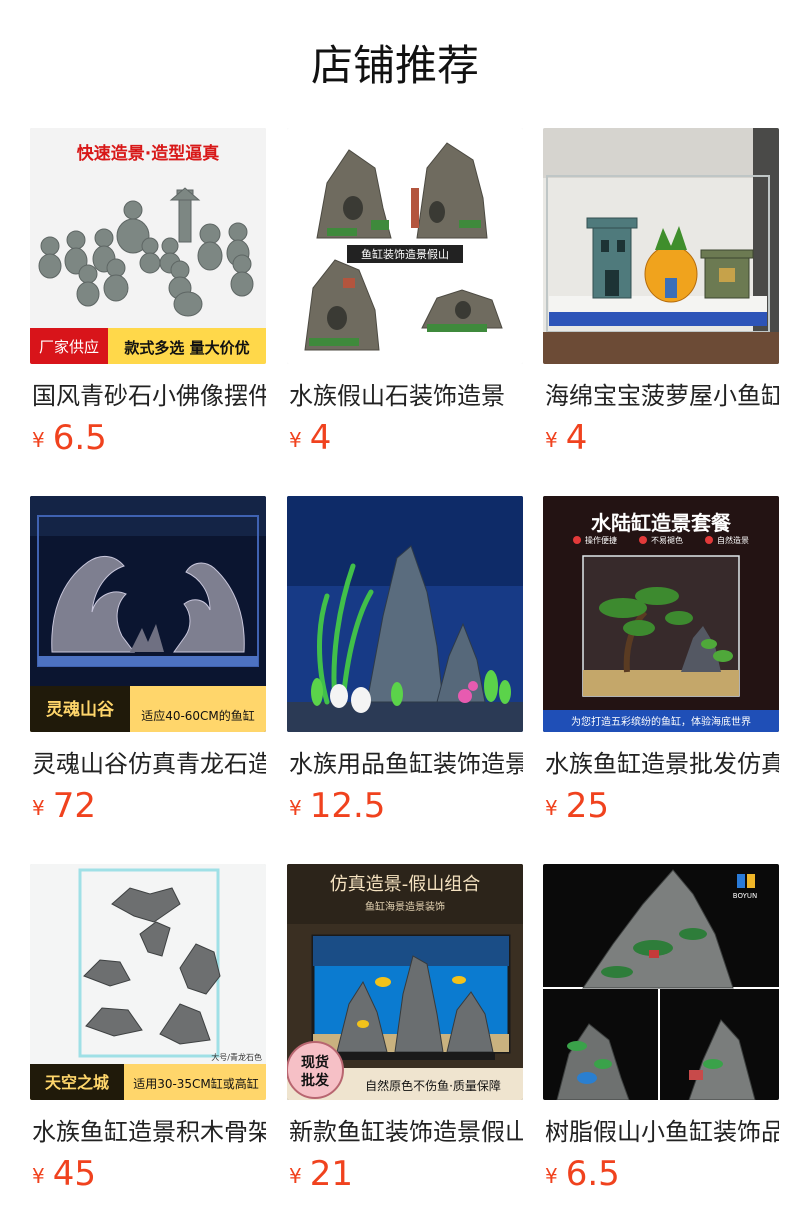 Image resolution: width=790 pixels, height=1232 pixels. I want to click on product-card: 鱼缸装饰造景假山 水族假山石装饰造景 ¥4, so click(405, 293).